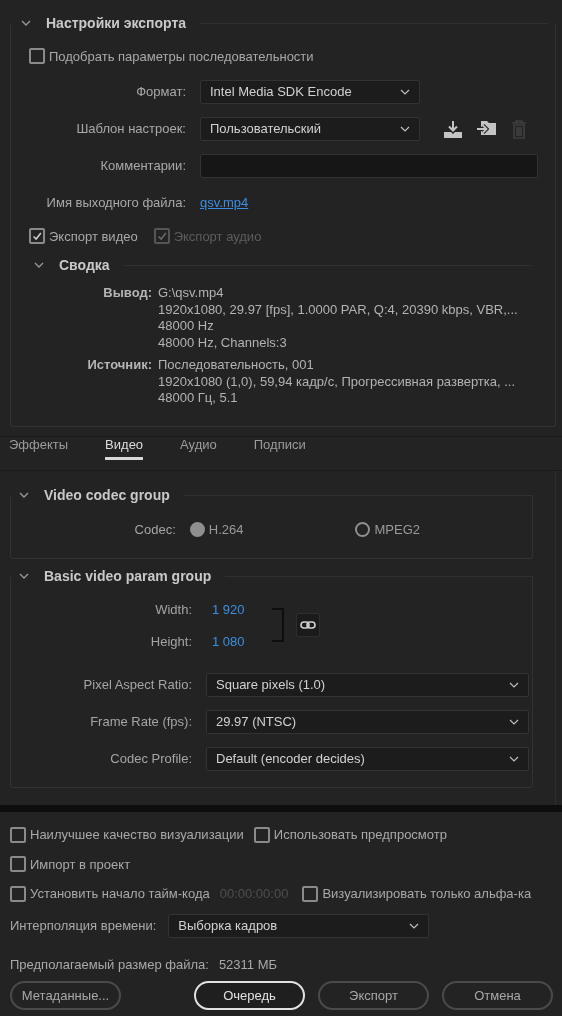 The width and height of the screenshot is (562, 1016). I want to click on field-label: Интерполяция времени:, so click(83, 925).